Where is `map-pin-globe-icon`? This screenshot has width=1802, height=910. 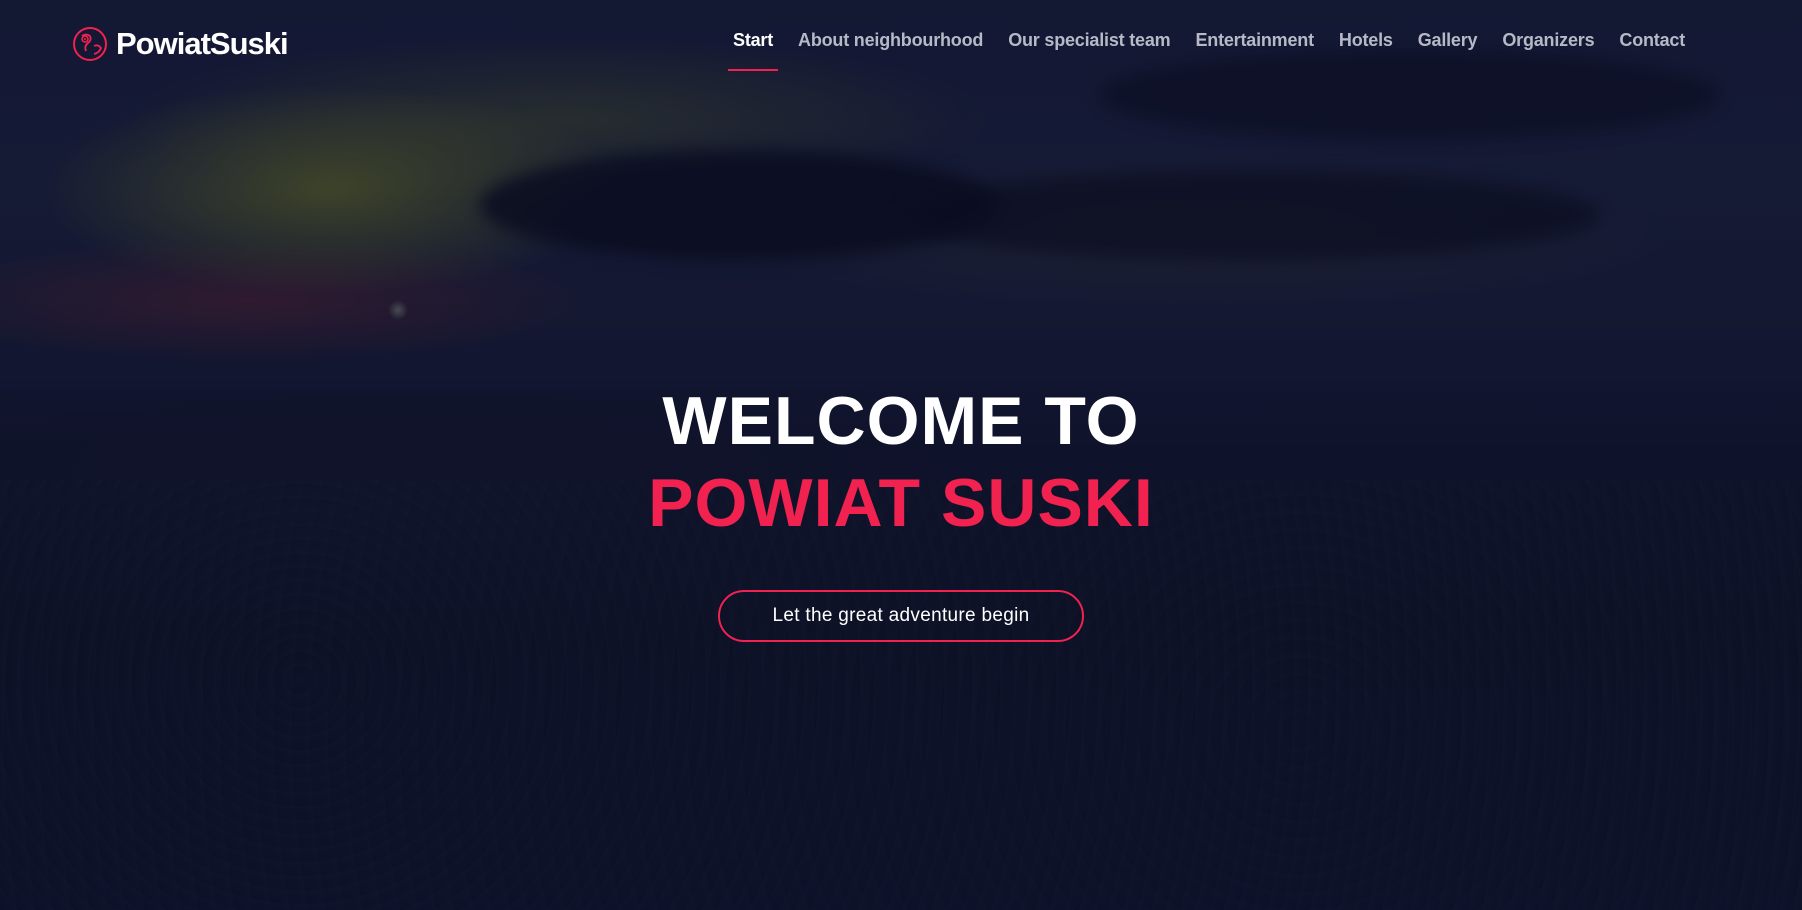
map-pin-globe-icon is located at coordinates (90, 44).